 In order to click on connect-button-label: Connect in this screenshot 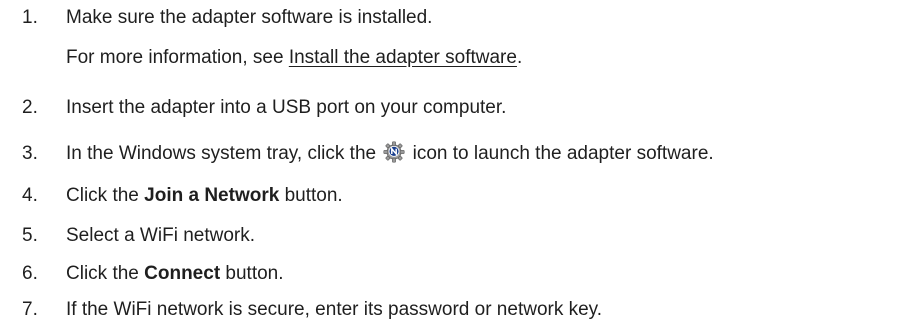, I will do `click(182, 273)`.